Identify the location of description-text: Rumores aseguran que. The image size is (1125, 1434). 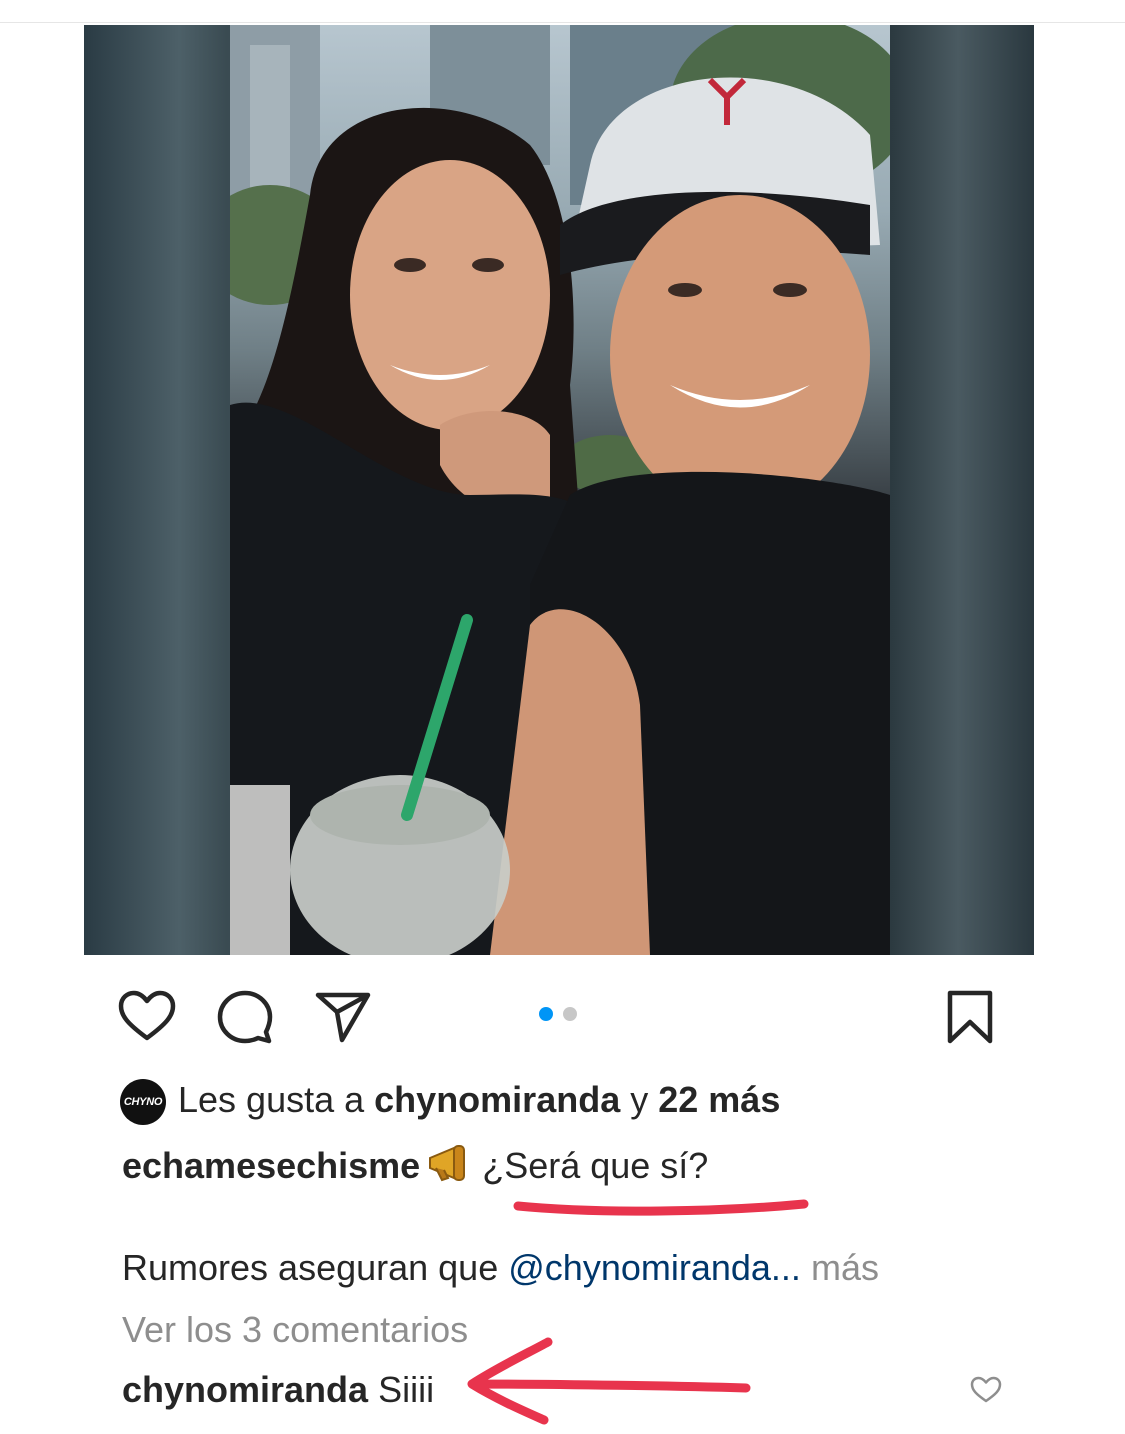
(310, 1267).